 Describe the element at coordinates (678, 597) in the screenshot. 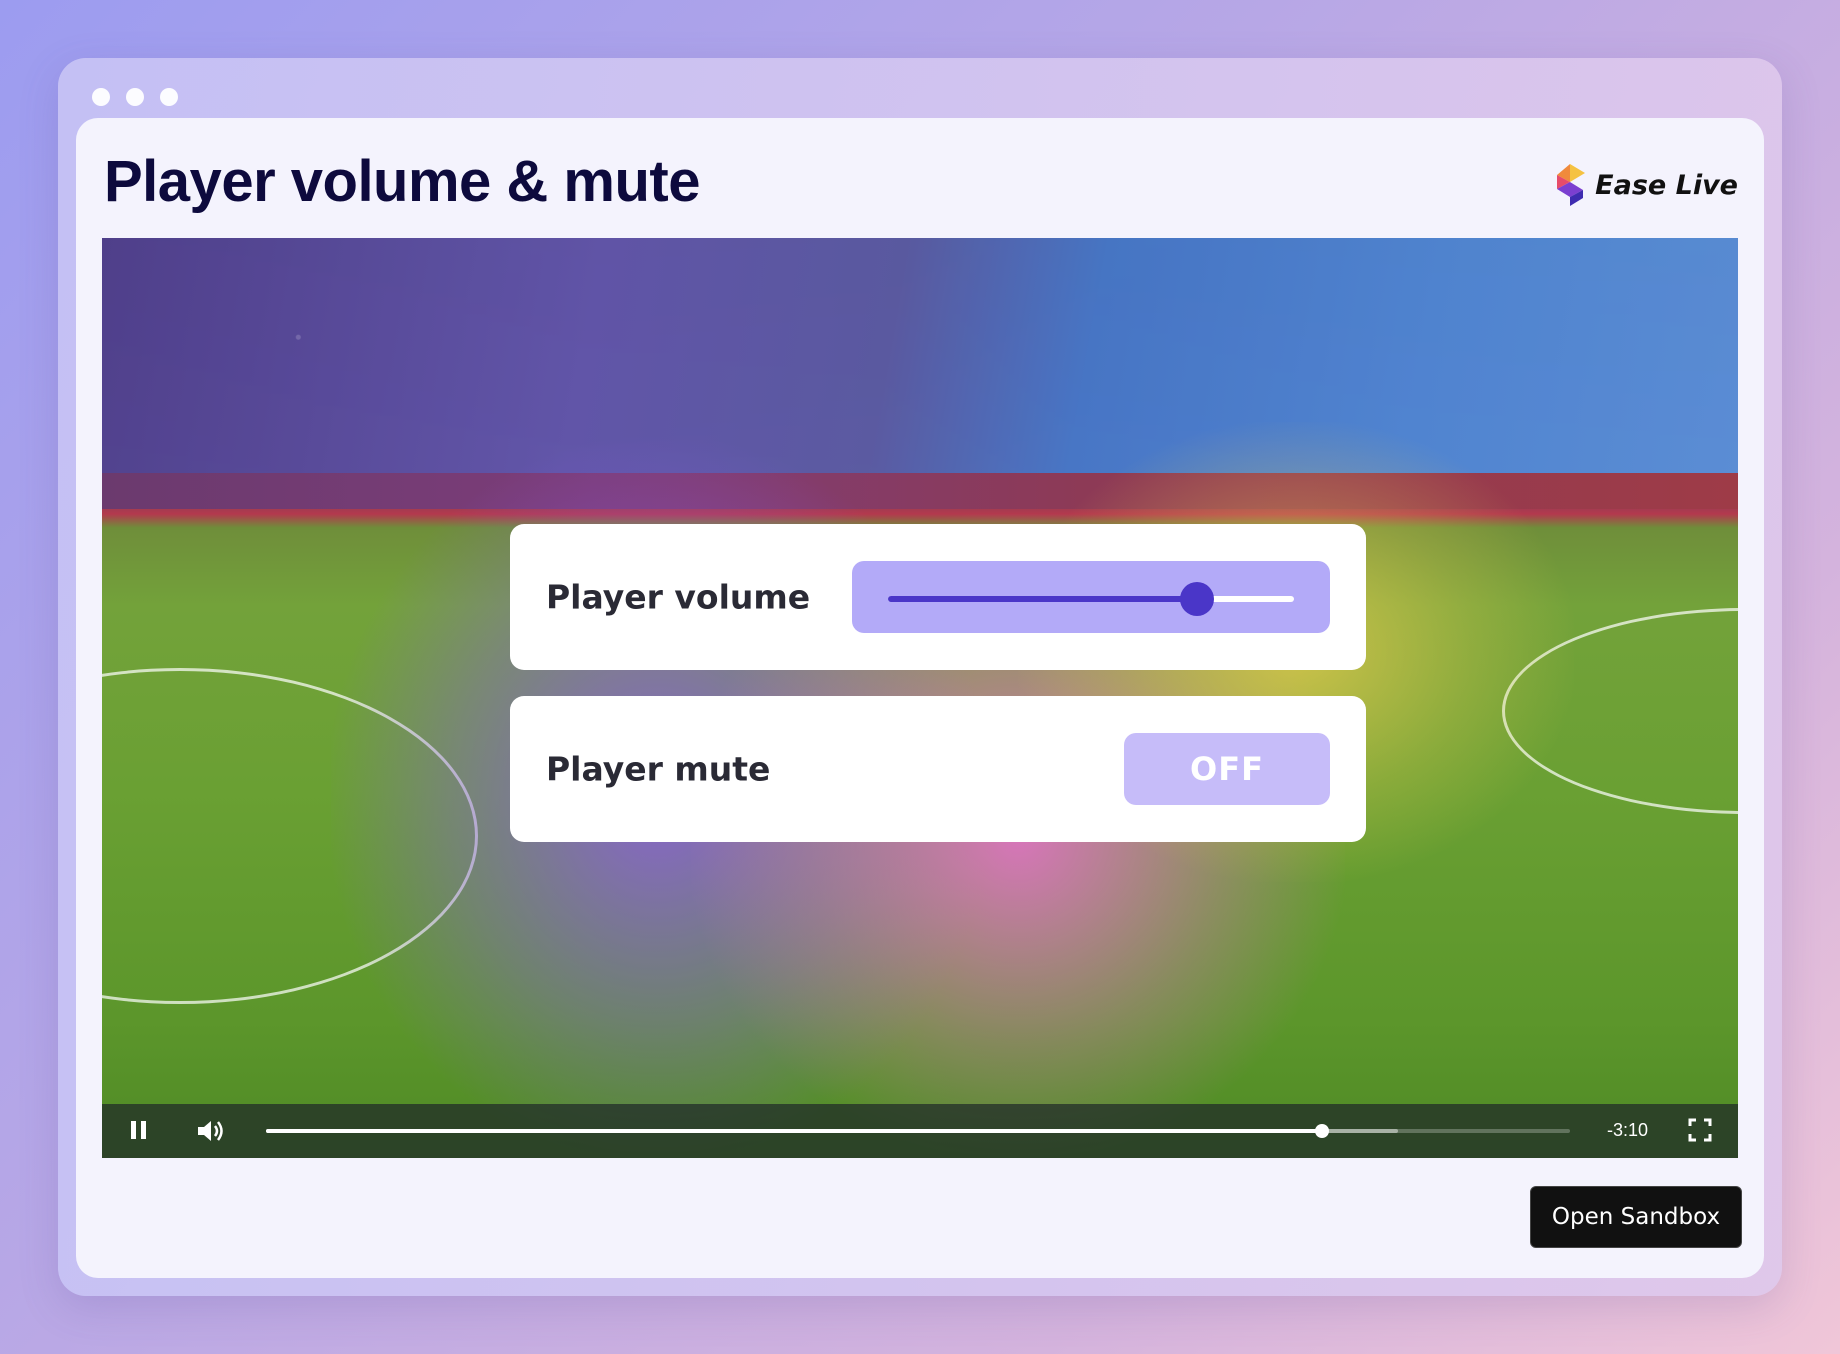

I see `volume-label: Player volume` at that location.